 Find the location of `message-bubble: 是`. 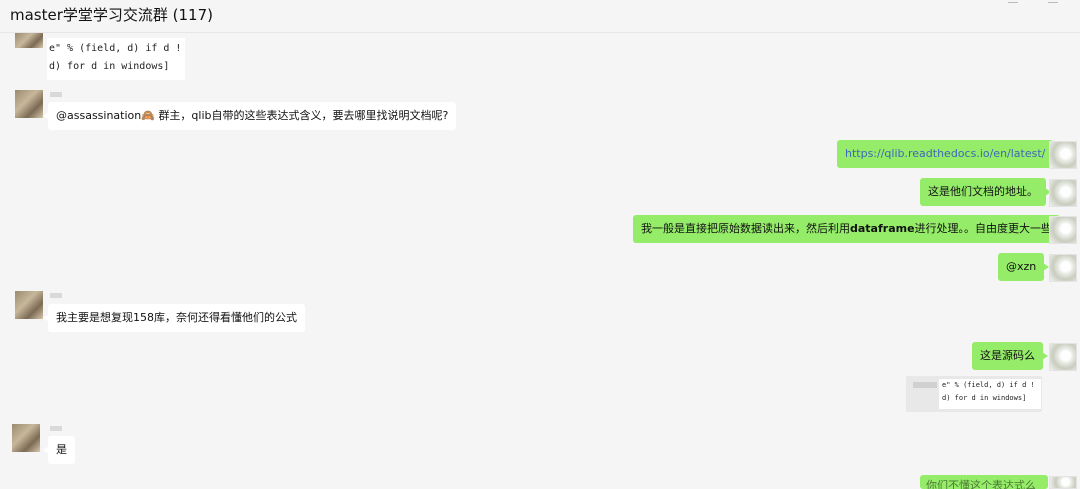

message-bubble: 是 is located at coordinates (59, 450).